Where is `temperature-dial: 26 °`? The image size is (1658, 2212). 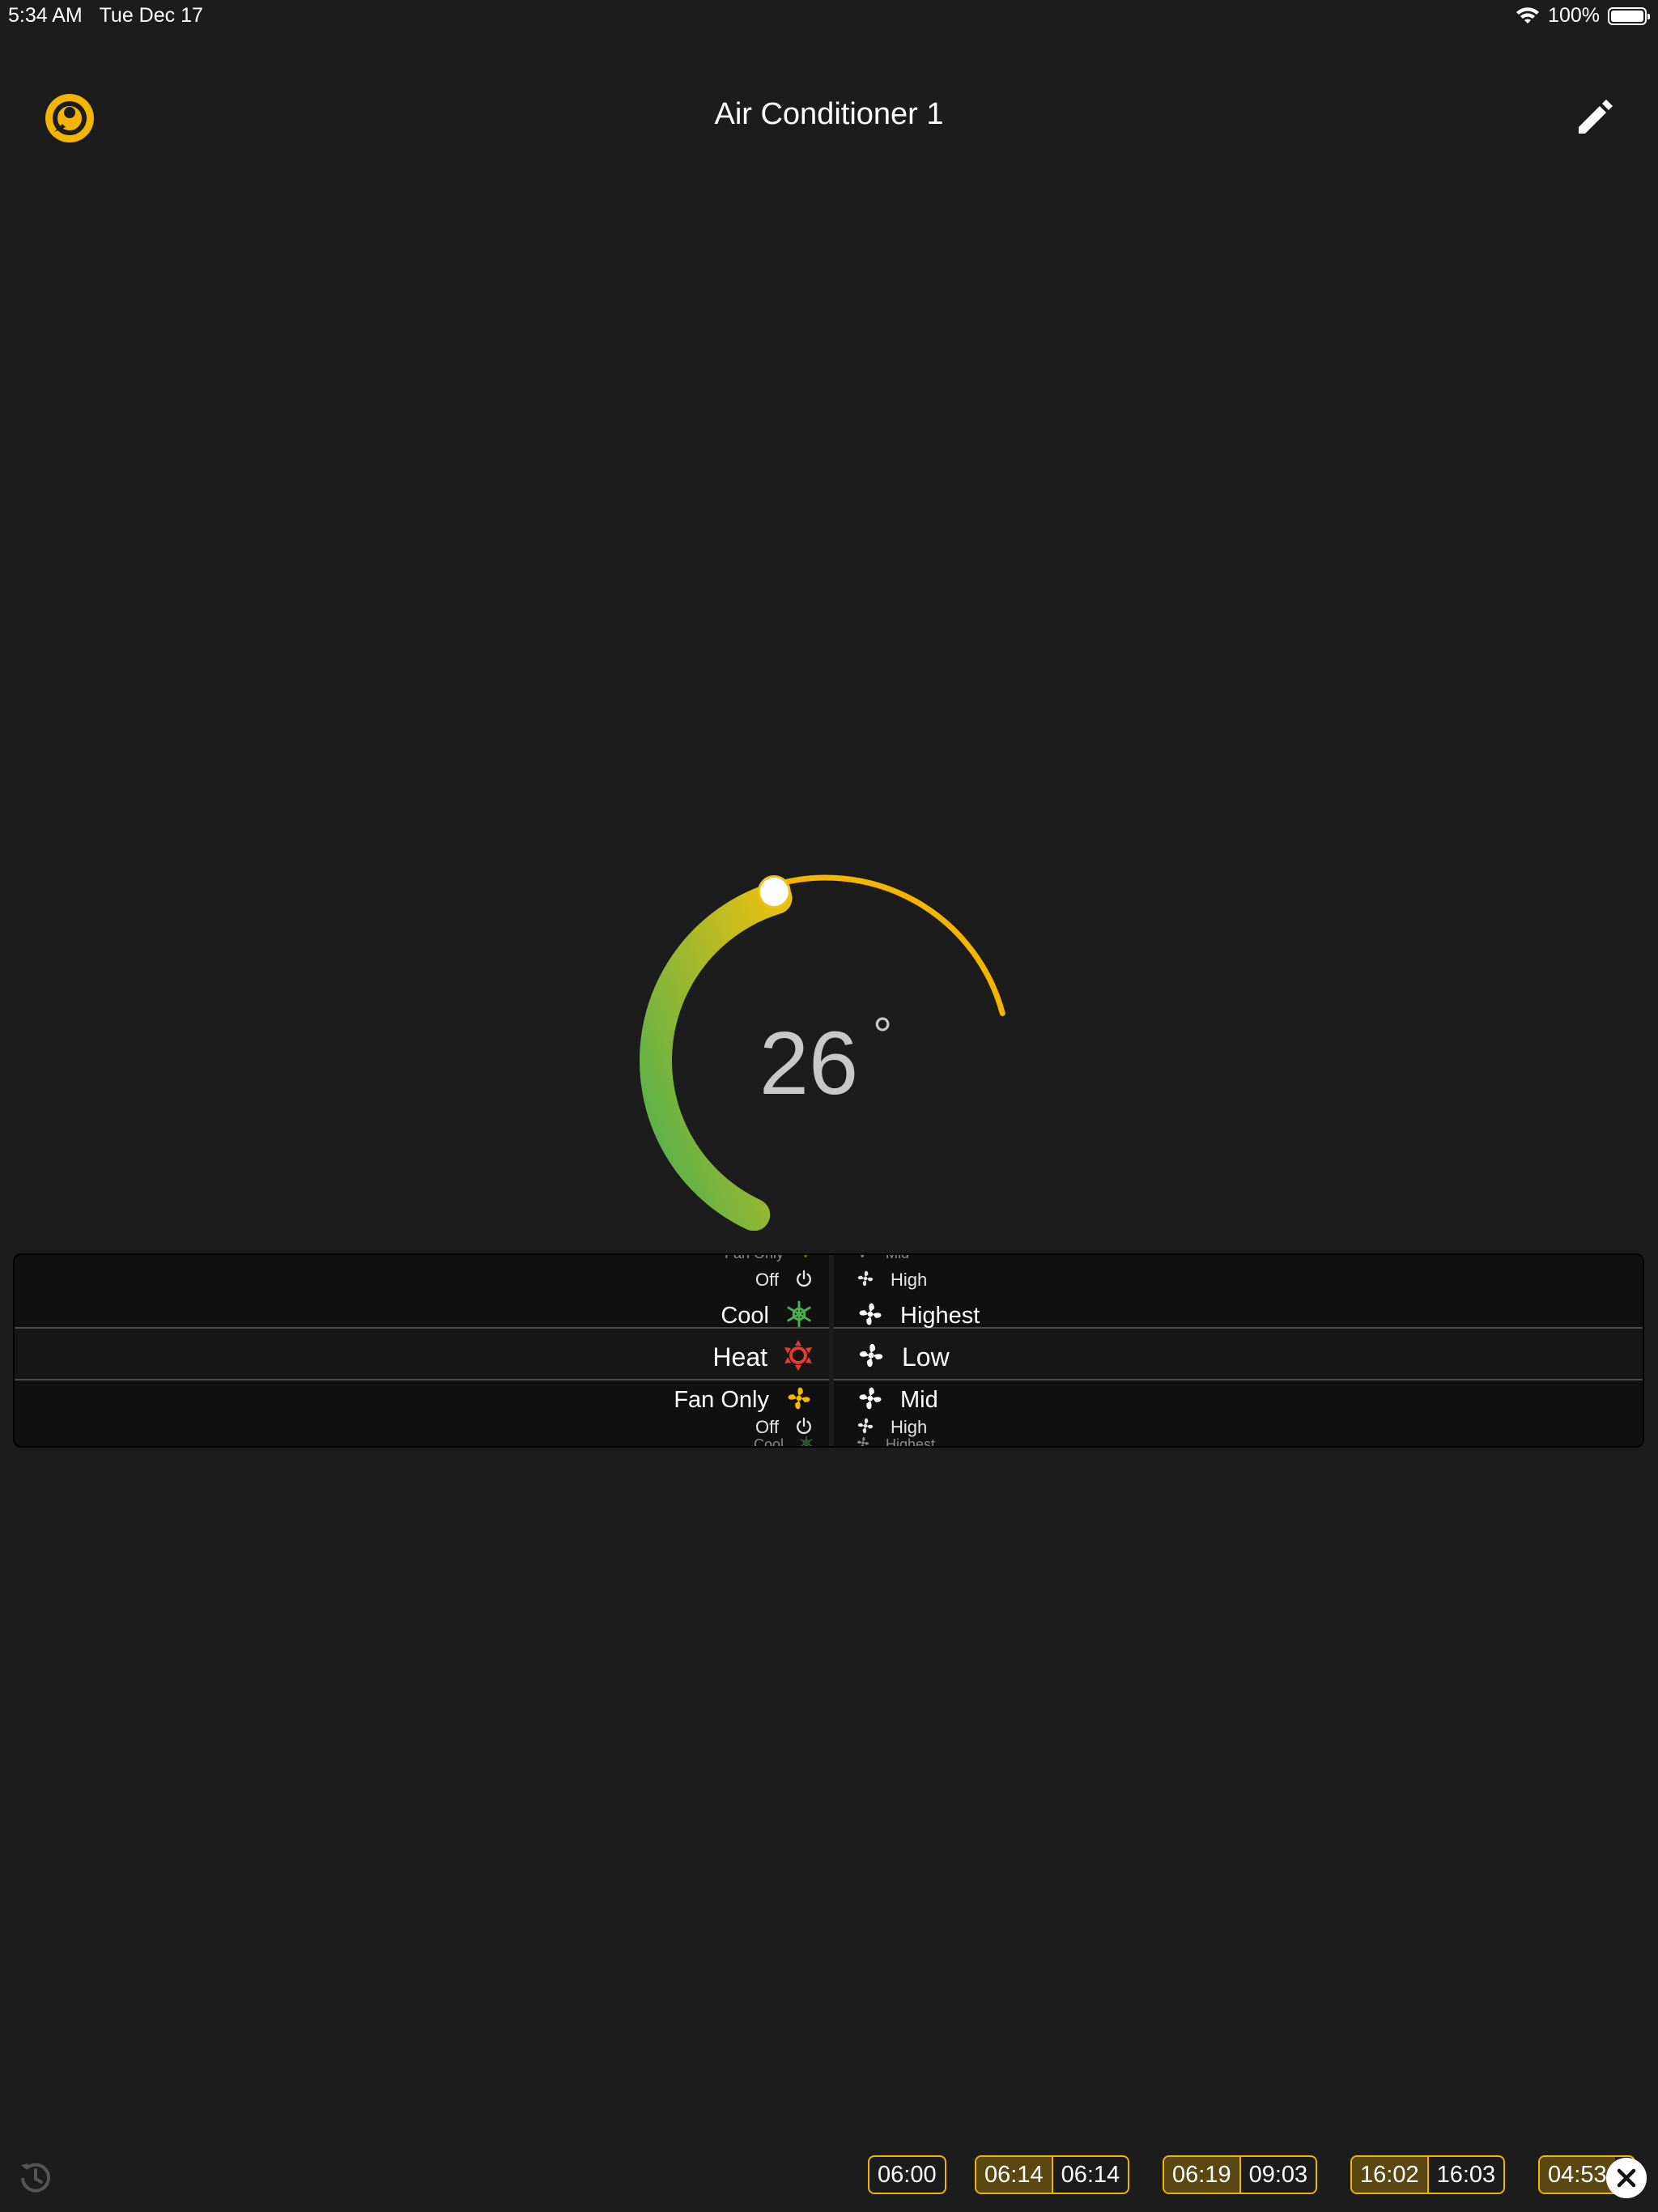 temperature-dial: 26 ° is located at coordinates (825, 1037).